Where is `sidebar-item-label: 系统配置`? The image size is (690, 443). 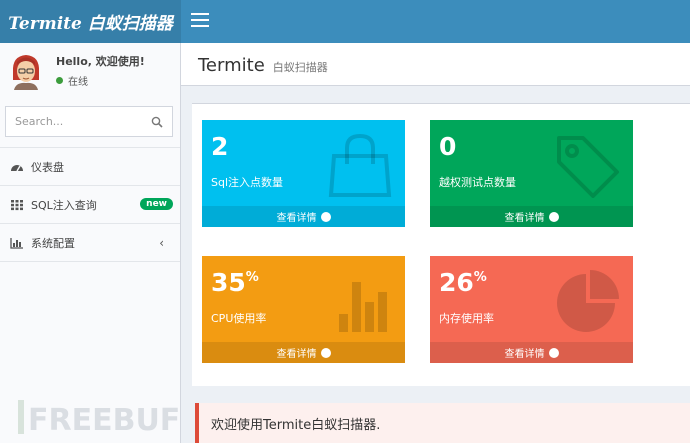
sidebar-item-label: 系统配置 is located at coordinates (53, 243).